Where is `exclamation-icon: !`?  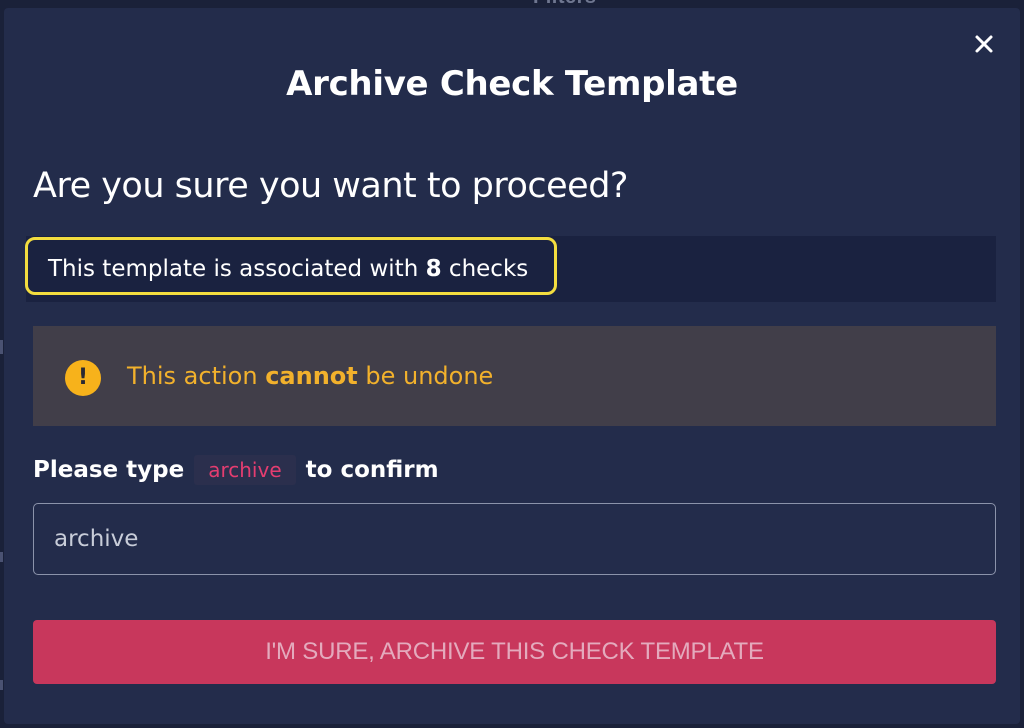 exclamation-icon: ! is located at coordinates (83, 378).